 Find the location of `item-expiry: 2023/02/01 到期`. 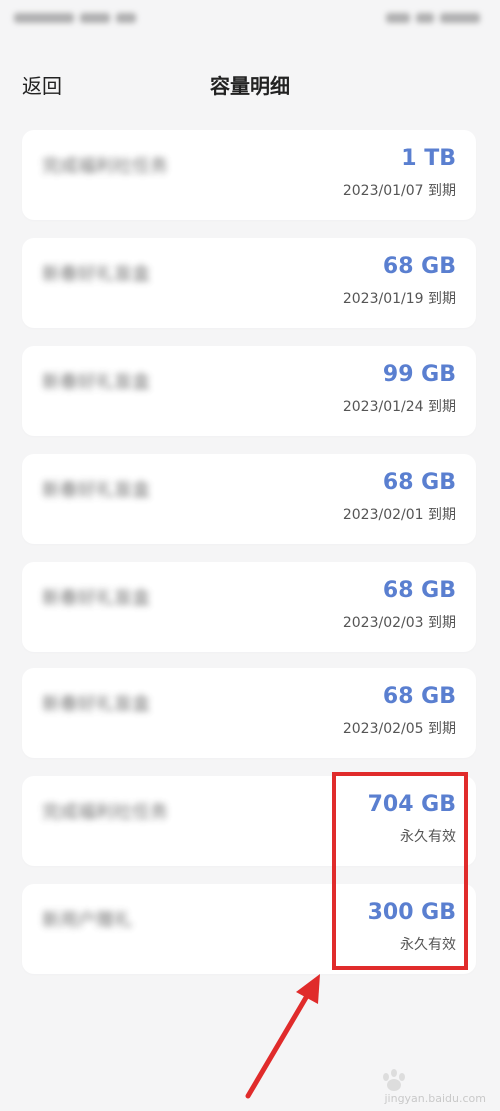

item-expiry: 2023/02/01 到期 is located at coordinates (399, 515).